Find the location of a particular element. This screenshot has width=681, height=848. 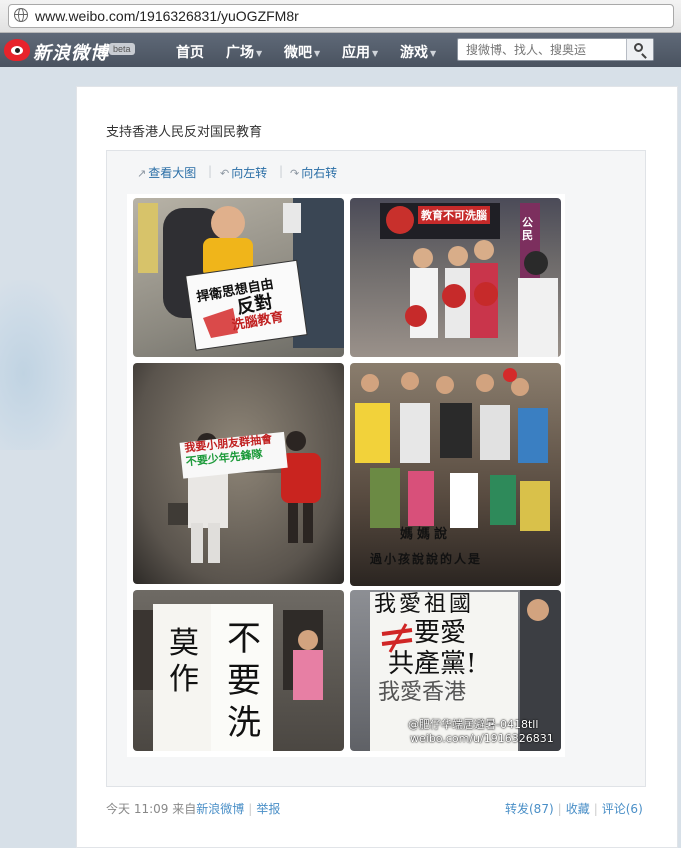

nav-square: 广场 ▼ is located at coordinates (244, 52).